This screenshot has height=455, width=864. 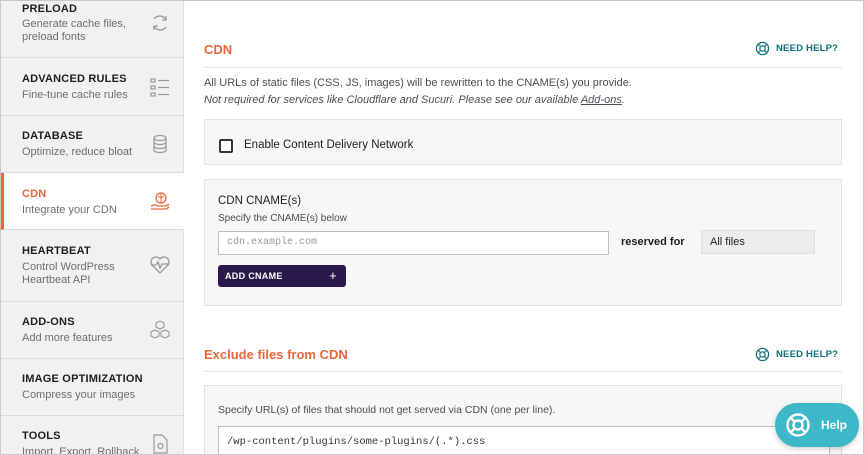 I want to click on heartbeat-icon, so click(x=160, y=265).